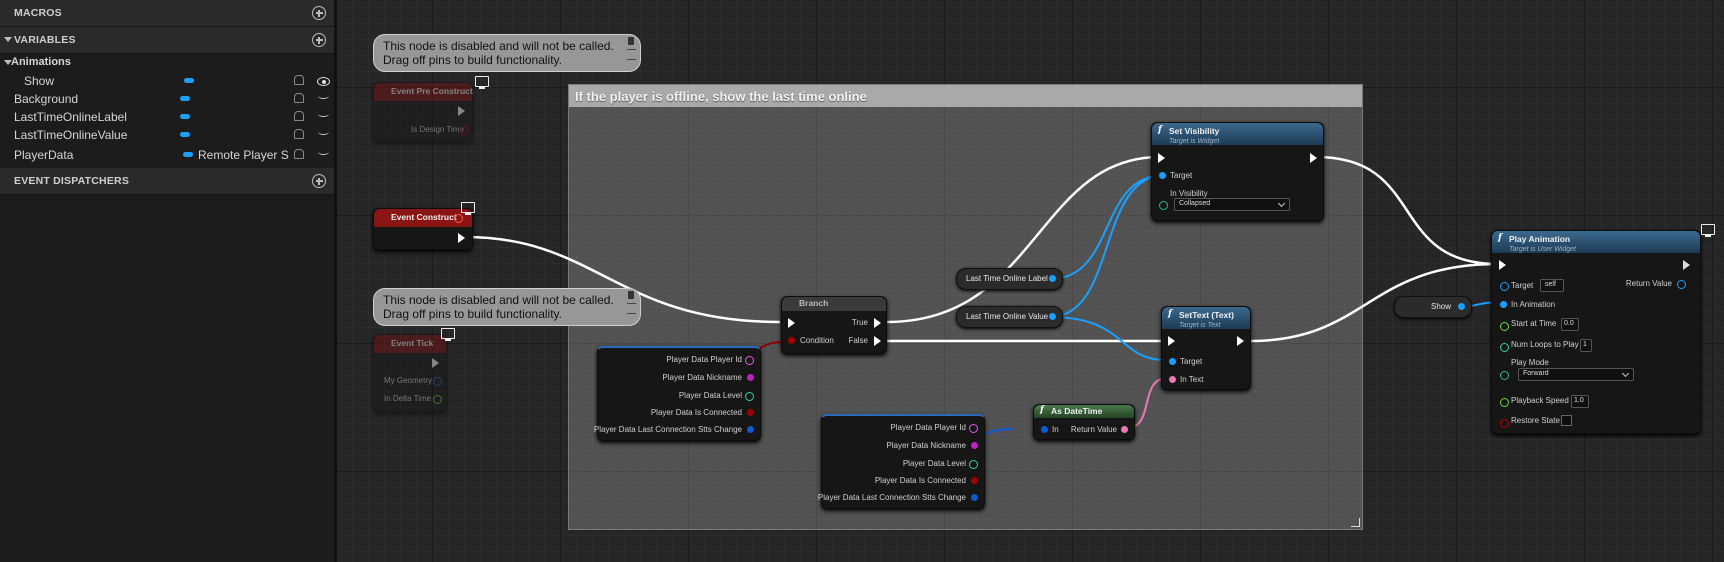  Describe the element at coordinates (167, 135) in the screenshot. I see `variable-lasttimeonlinevalue: LastTimeOnlineValue` at that location.